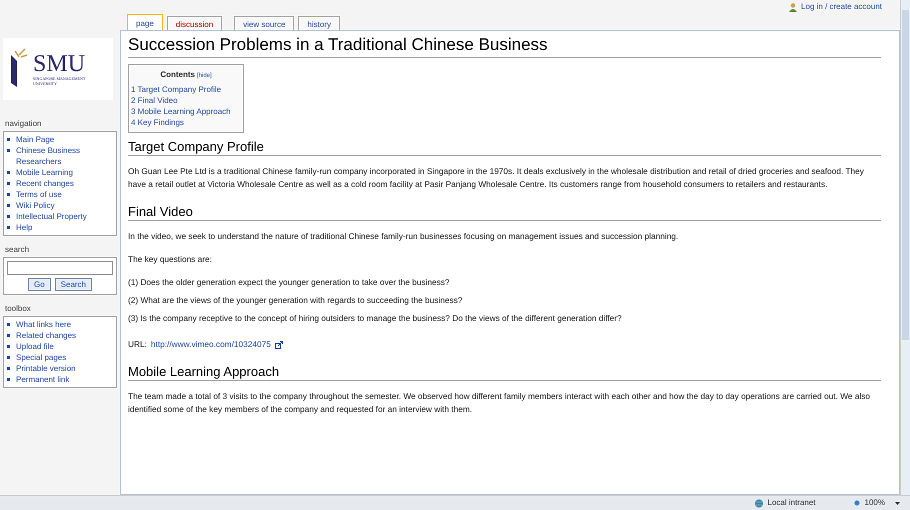 The image size is (910, 510). I want to click on sidebar-link: Main Page, so click(35, 139).